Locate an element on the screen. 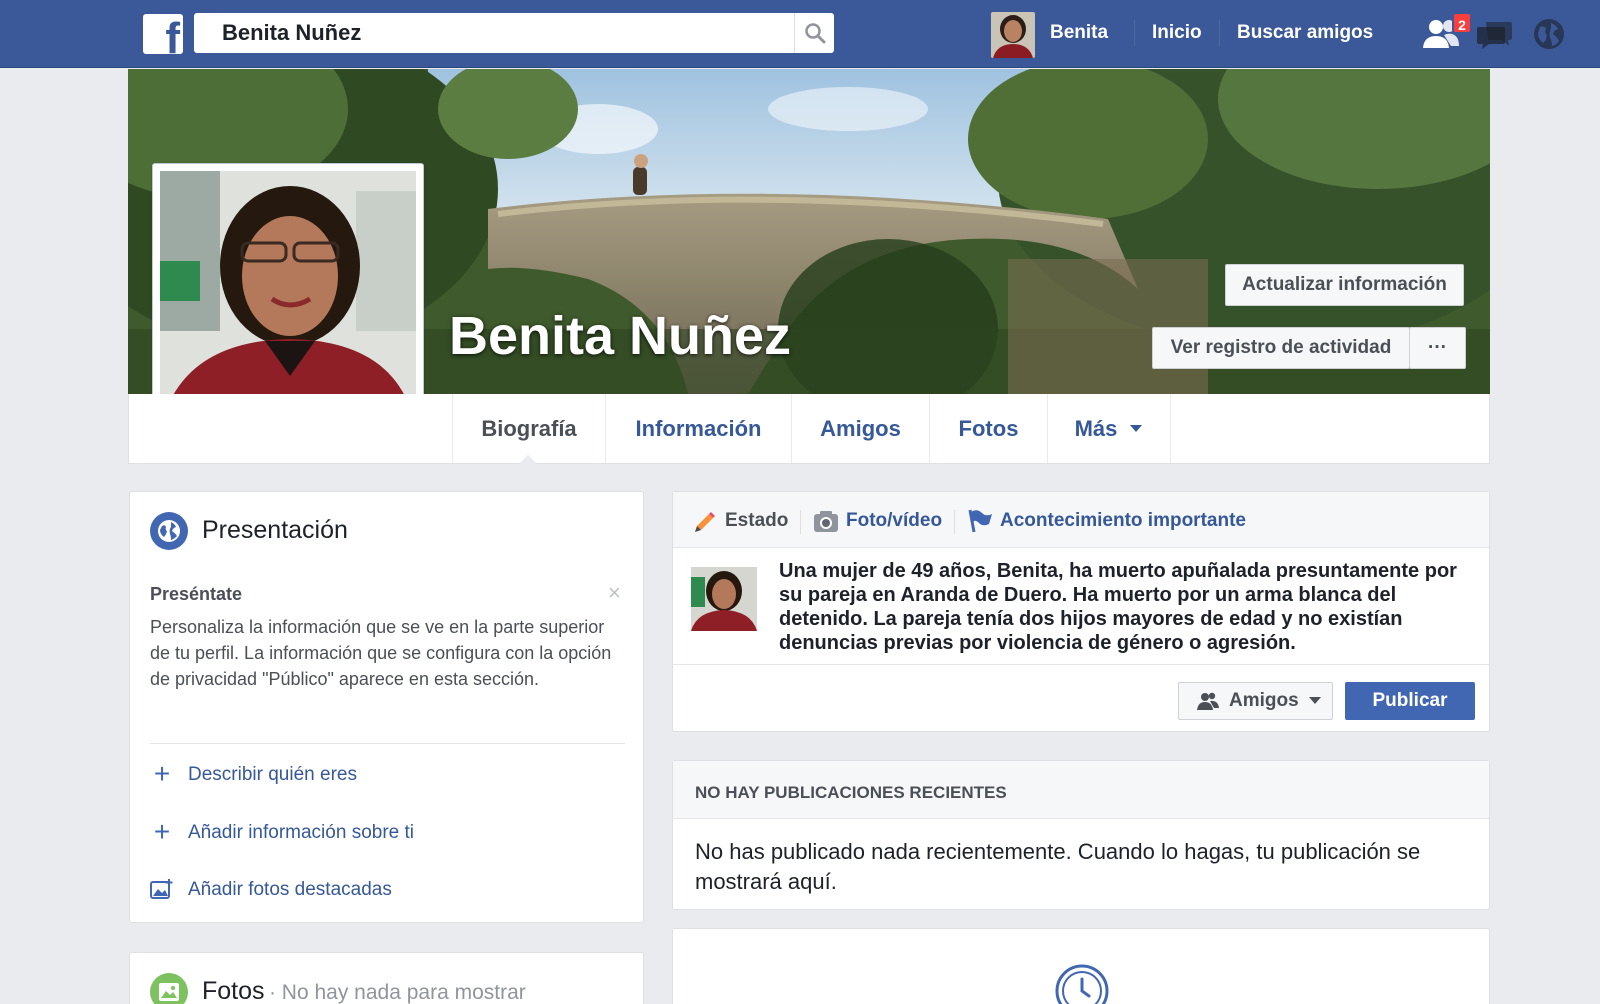  nav-profile-link: Benita is located at coordinates (1079, 33).